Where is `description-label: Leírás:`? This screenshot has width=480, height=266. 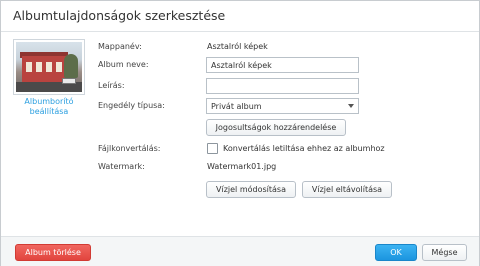 description-label: Leírás: is located at coordinates (111, 85).